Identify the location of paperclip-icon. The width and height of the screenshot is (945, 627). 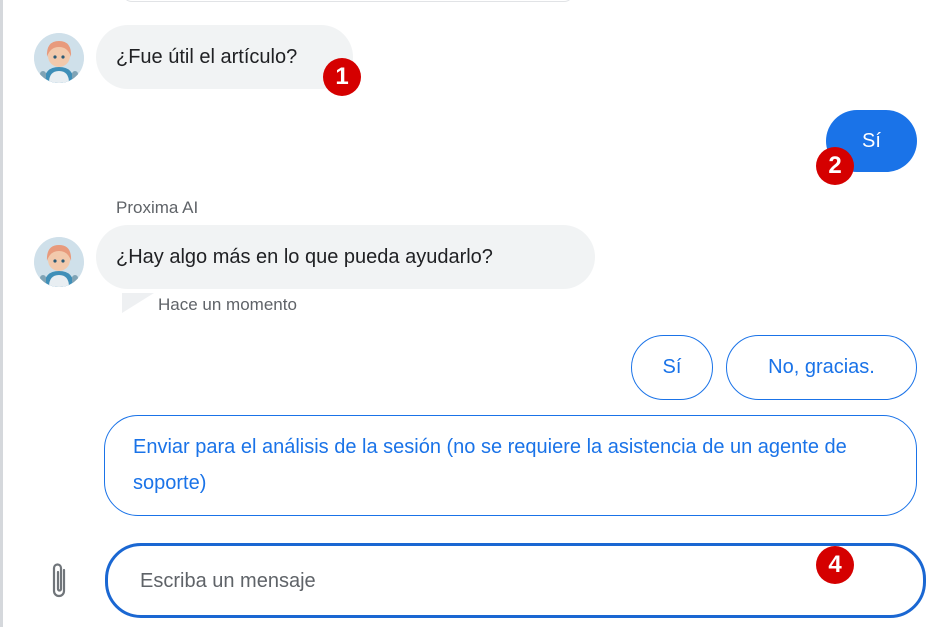
(59, 580).